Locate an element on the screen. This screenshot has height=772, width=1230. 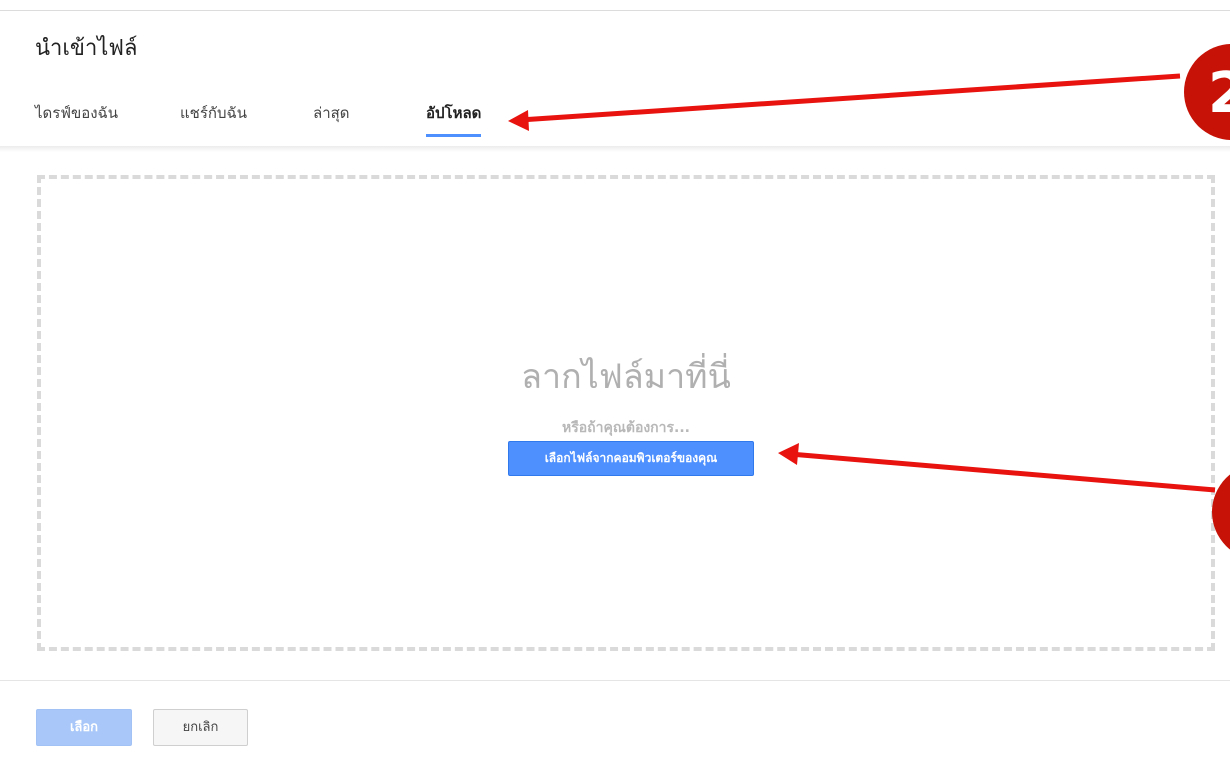
cancel-button: ยกเลิก is located at coordinates (200, 727).